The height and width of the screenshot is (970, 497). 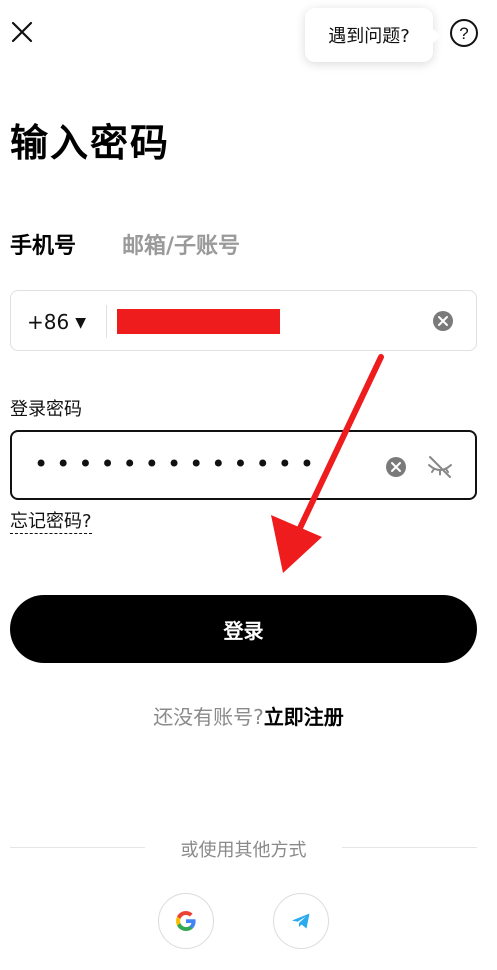 What do you see at coordinates (208, 717) in the screenshot?
I see `register-prompt: 还没有账号?` at bounding box center [208, 717].